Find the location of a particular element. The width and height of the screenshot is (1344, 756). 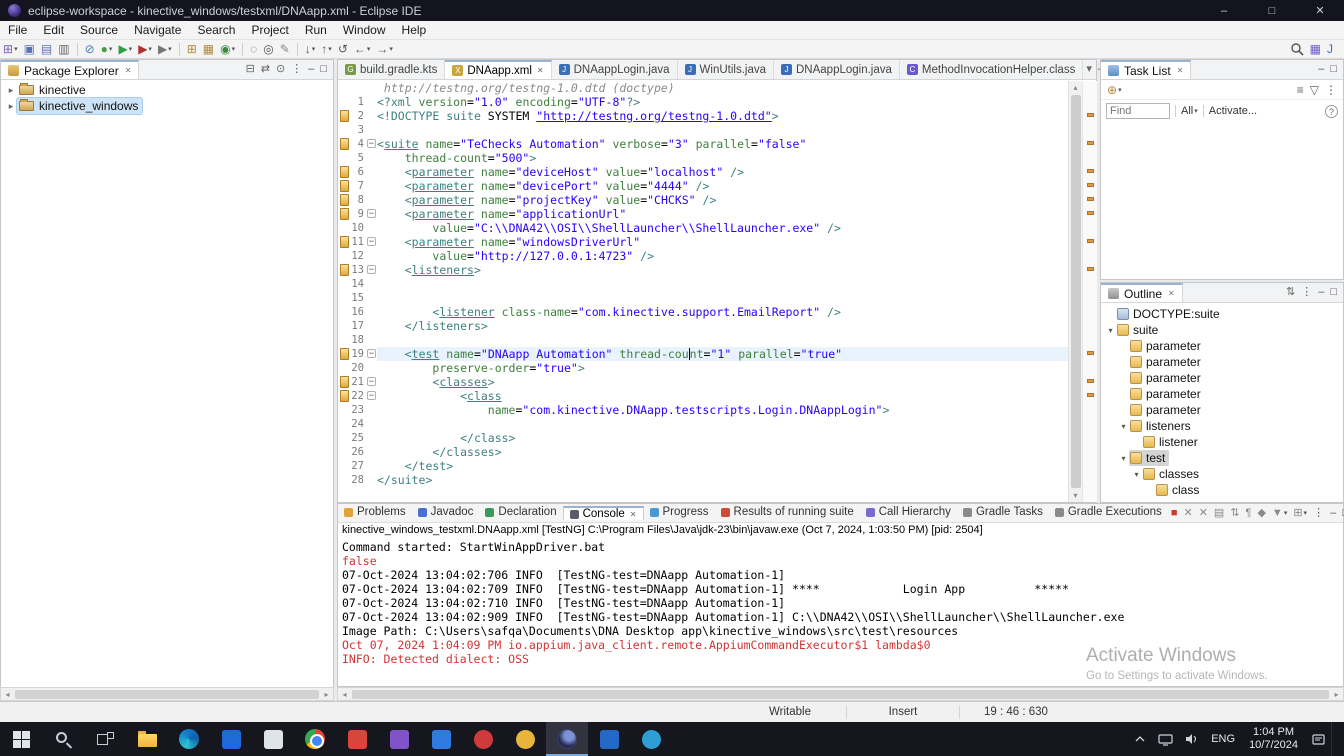

view-tab-task-list: Task List ✕ is located at coordinates (1146, 69).